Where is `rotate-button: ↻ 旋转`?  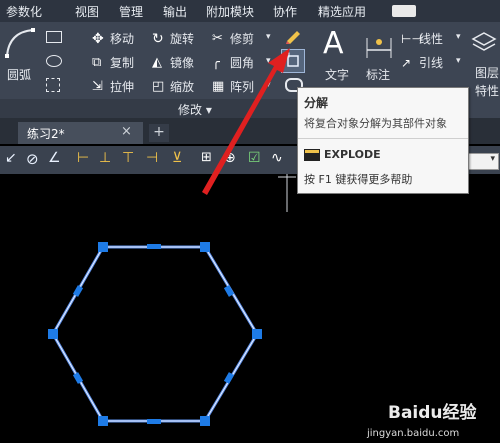 rotate-button: ↻ 旋转 is located at coordinates (173, 38).